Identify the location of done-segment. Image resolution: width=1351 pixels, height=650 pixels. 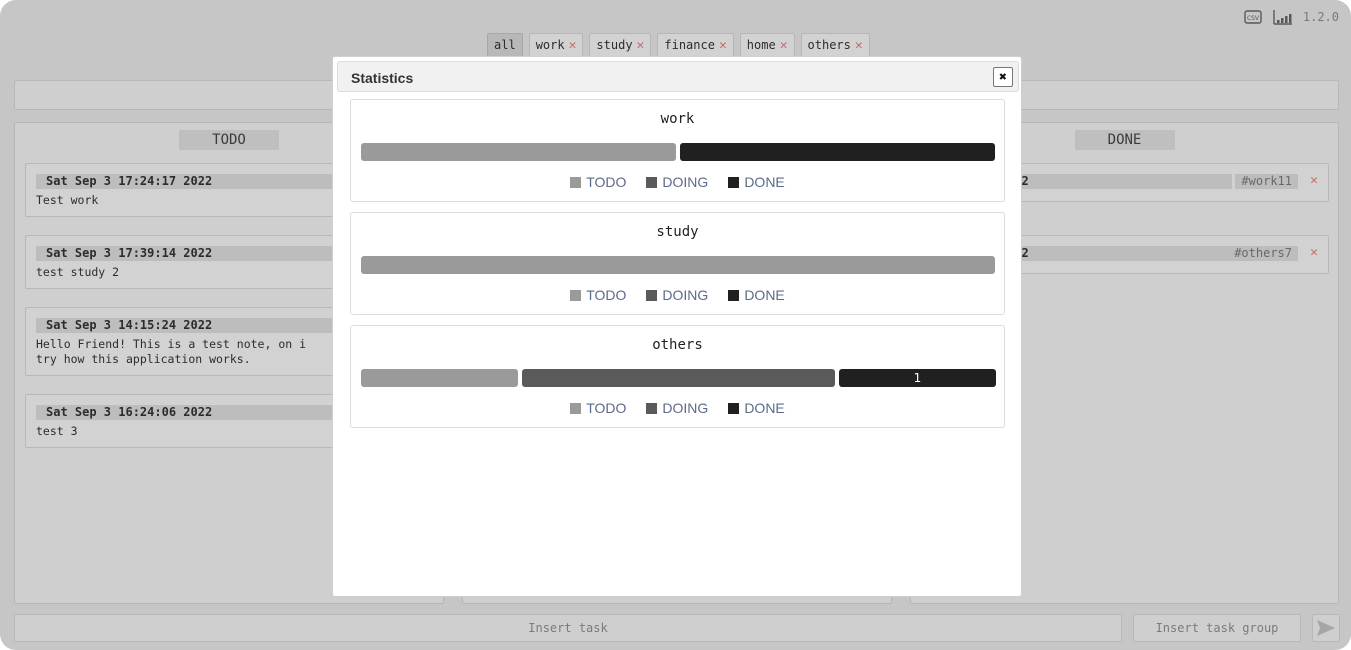
(837, 152).